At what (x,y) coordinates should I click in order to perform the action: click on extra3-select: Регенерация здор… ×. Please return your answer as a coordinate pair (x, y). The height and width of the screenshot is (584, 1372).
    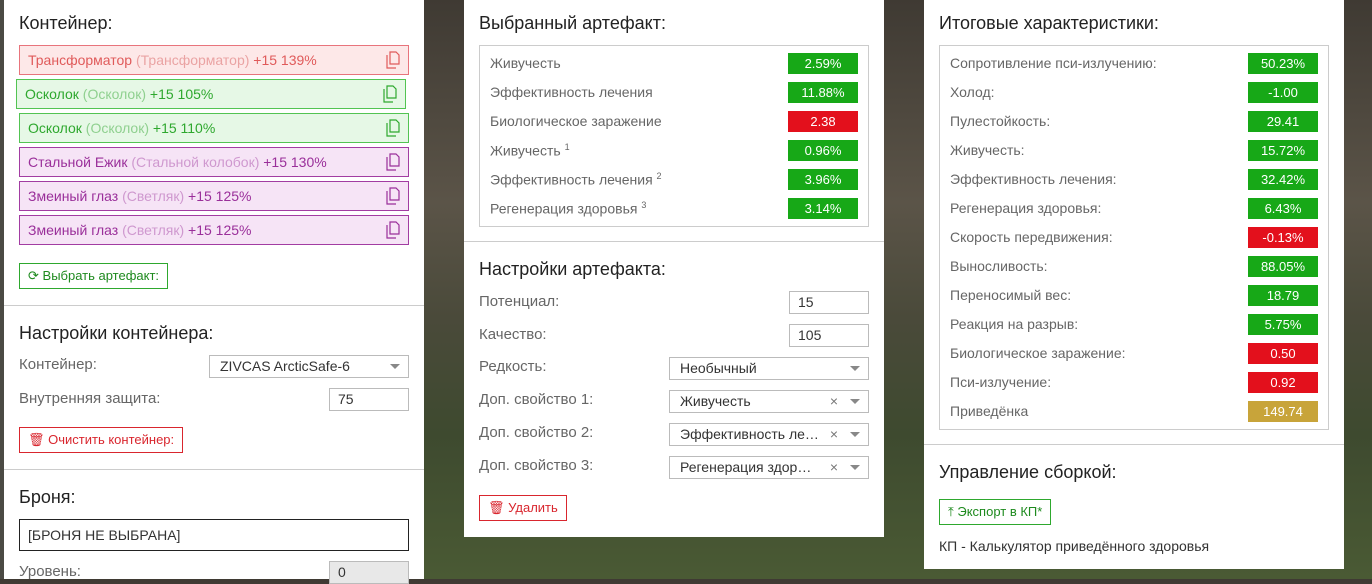
    Looking at the image, I should click on (769, 467).